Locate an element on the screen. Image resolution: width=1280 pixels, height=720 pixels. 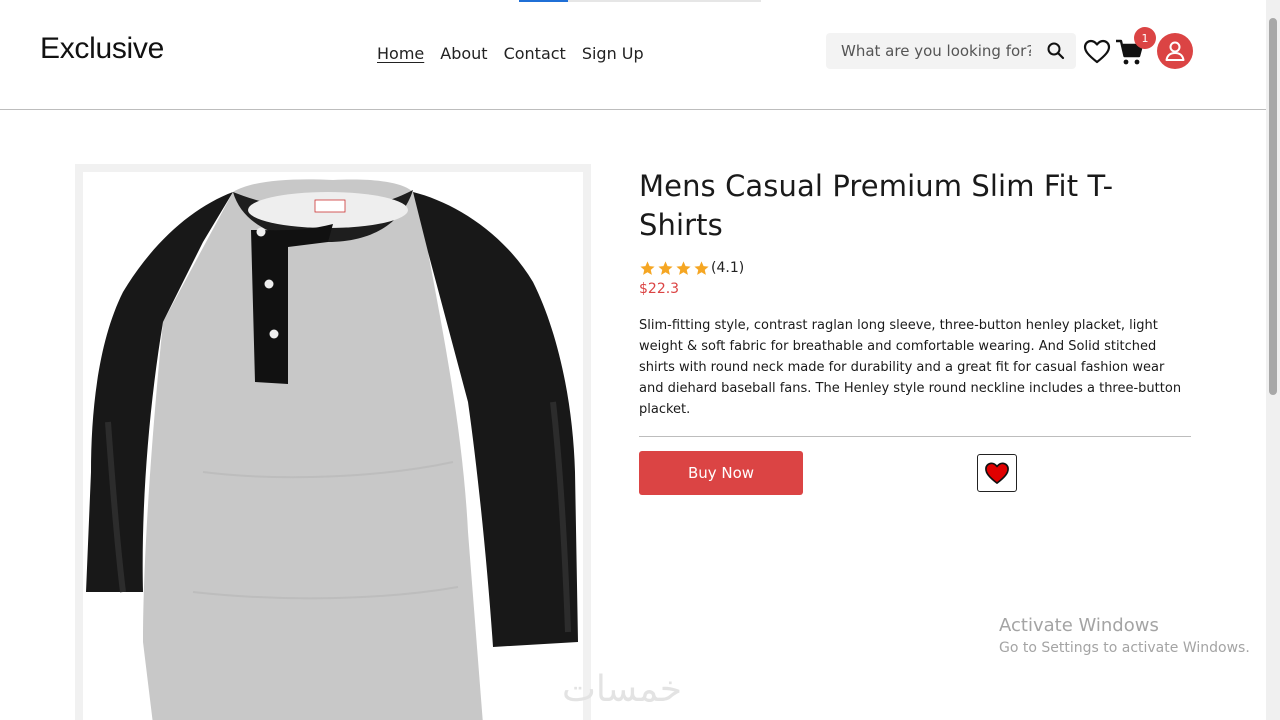
main-nav: Home About Contact Sign Up is located at coordinates (510, 53).